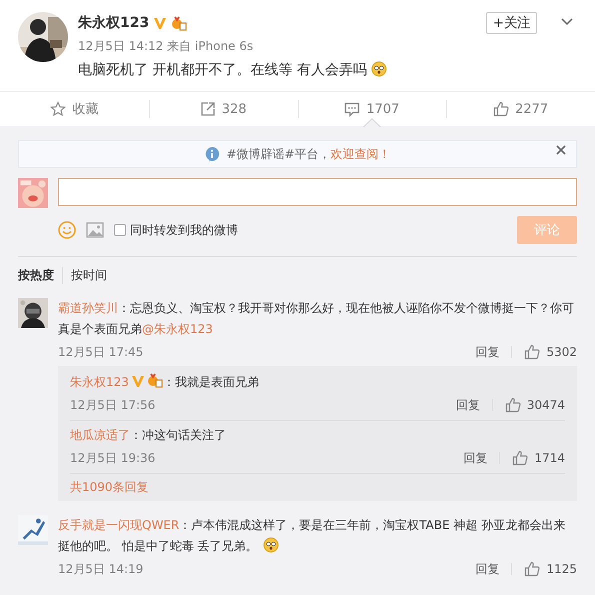  What do you see at coordinates (113, 405) in the screenshot?
I see `comment-time: 12月5日 17:56` at bounding box center [113, 405].